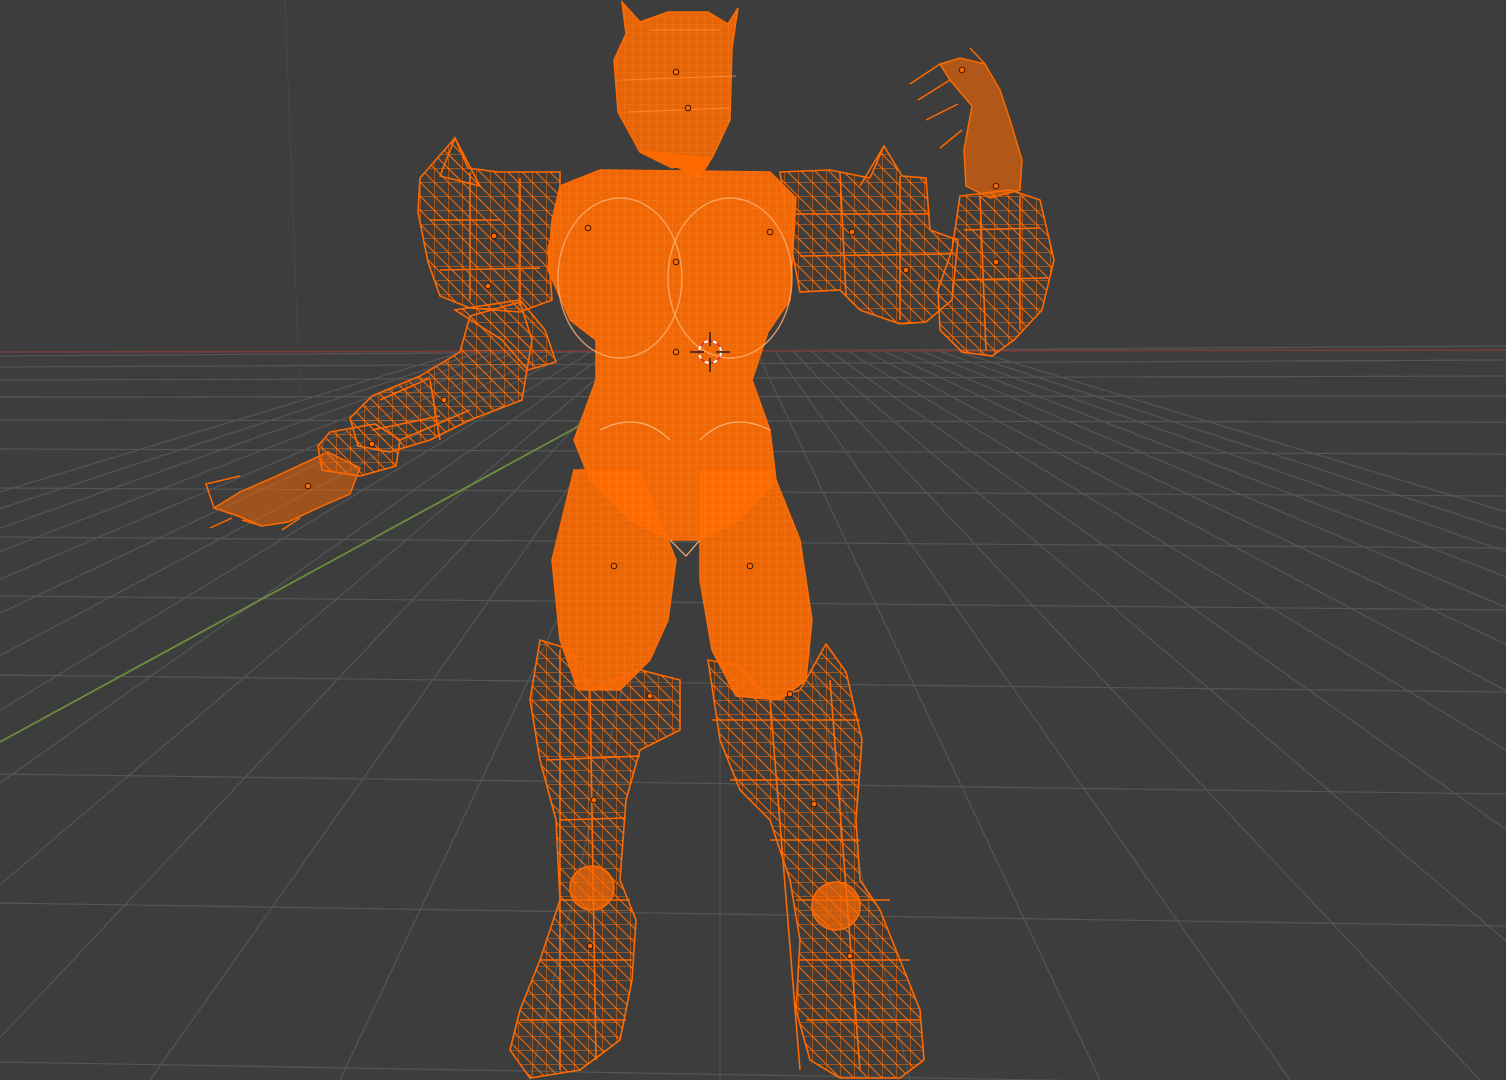 This screenshot has width=1506, height=1080. I want to click on mesh-right-arm, so click(996, 273).